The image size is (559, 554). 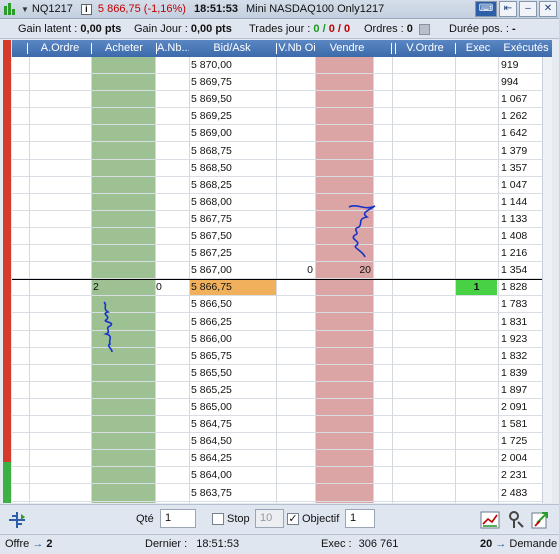 I want to click on col-v-nb: V.Nb Oi, so click(x=297, y=48).